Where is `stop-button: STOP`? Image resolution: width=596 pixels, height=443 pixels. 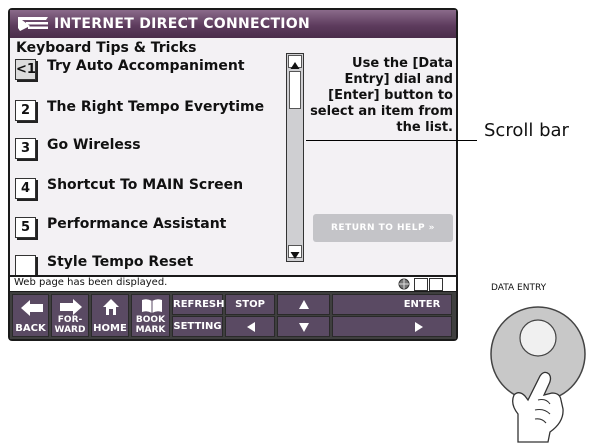
stop-button: STOP is located at coordinates (250, 304).